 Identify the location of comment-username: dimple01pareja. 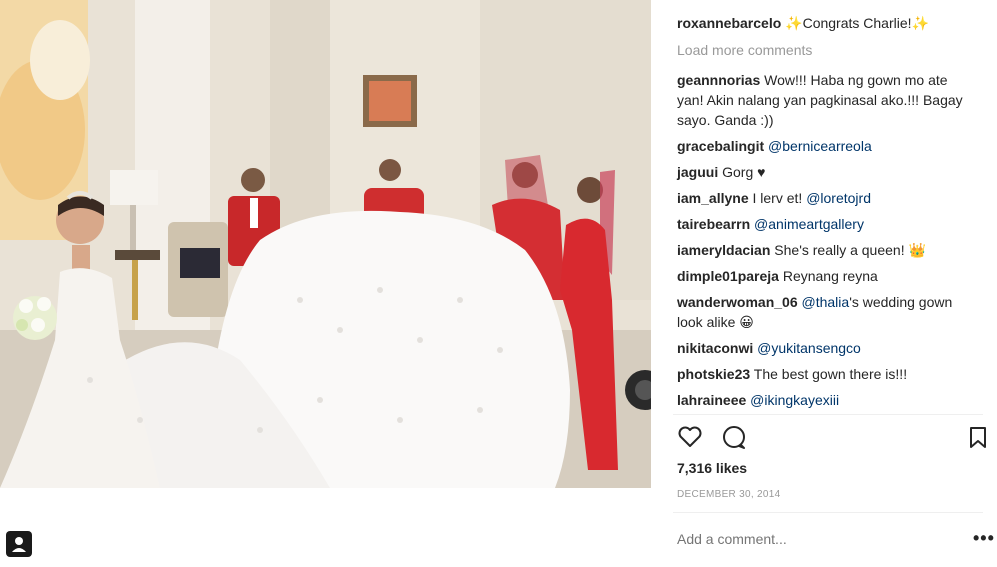
(728, 276).